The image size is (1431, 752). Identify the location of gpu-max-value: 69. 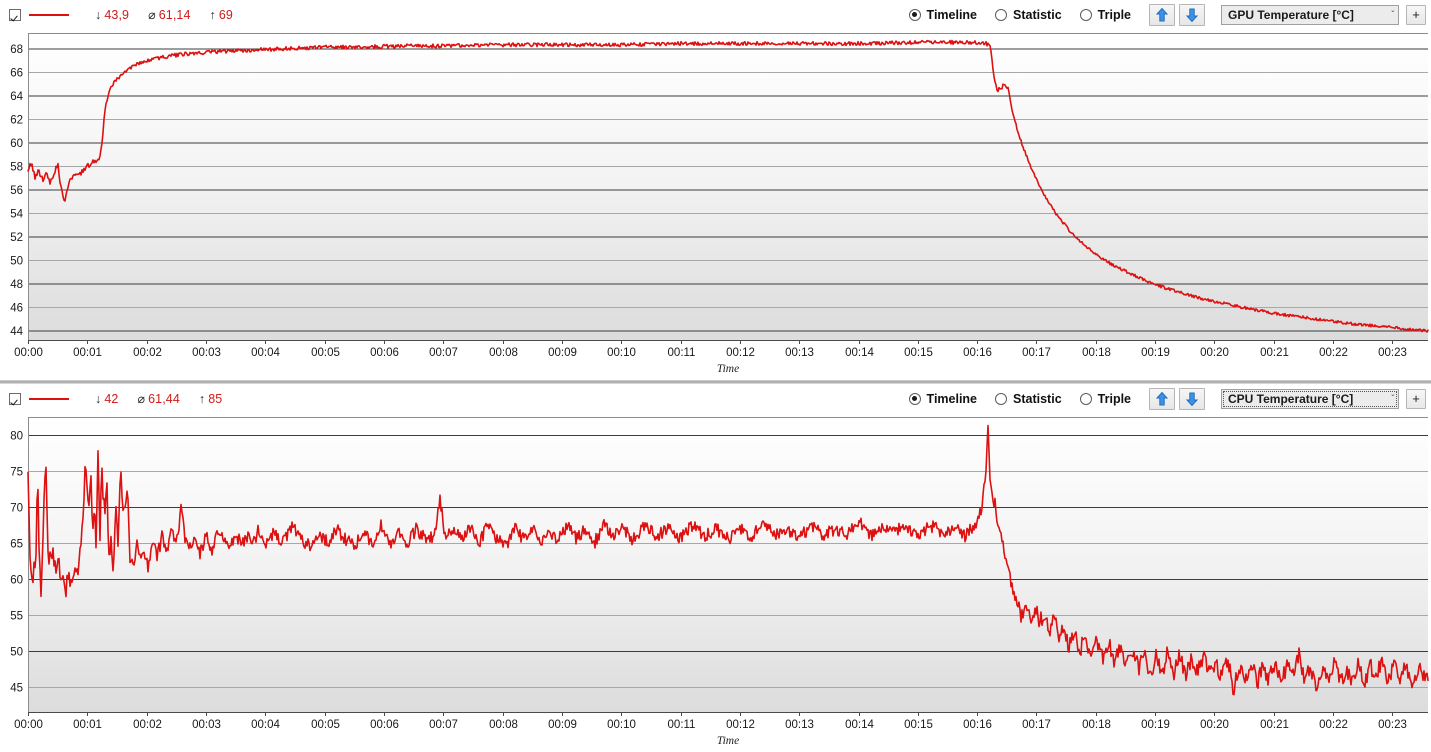
(225, 14).